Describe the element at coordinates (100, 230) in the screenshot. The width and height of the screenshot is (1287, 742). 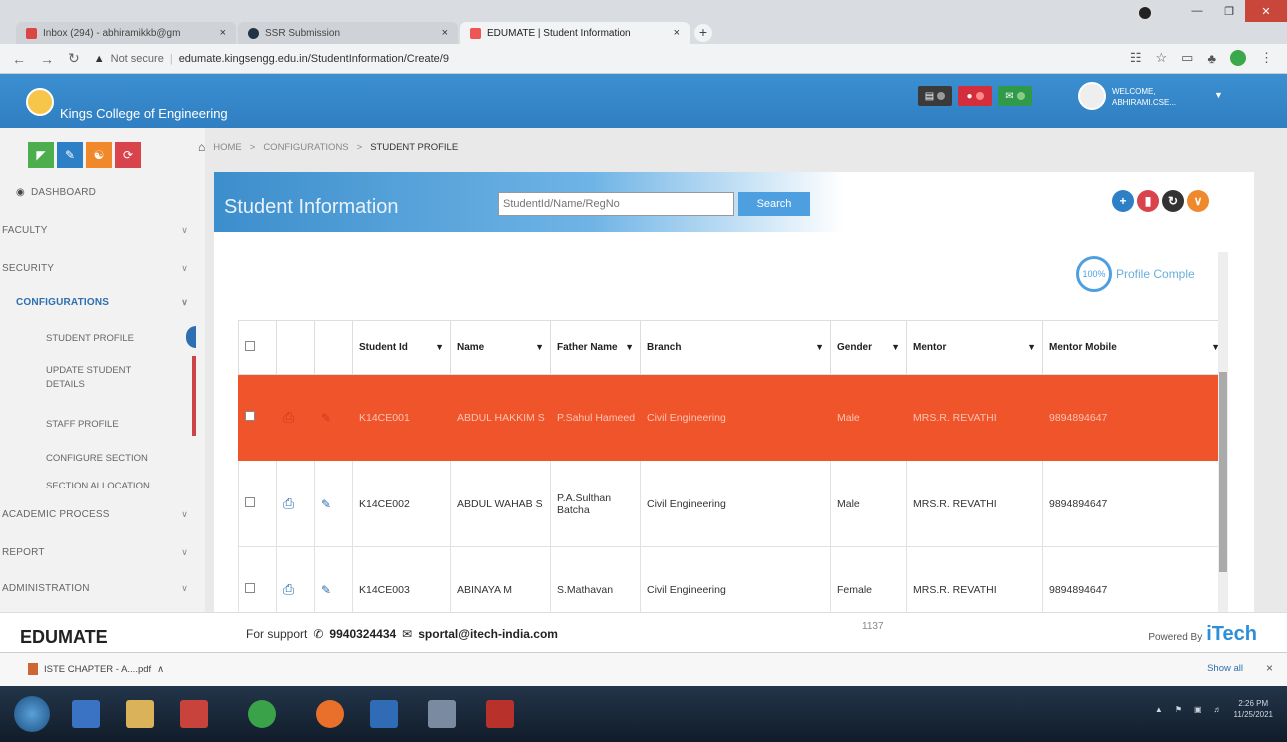
I see `sidebar-item-faculty: FACULTY ∨` at that location.